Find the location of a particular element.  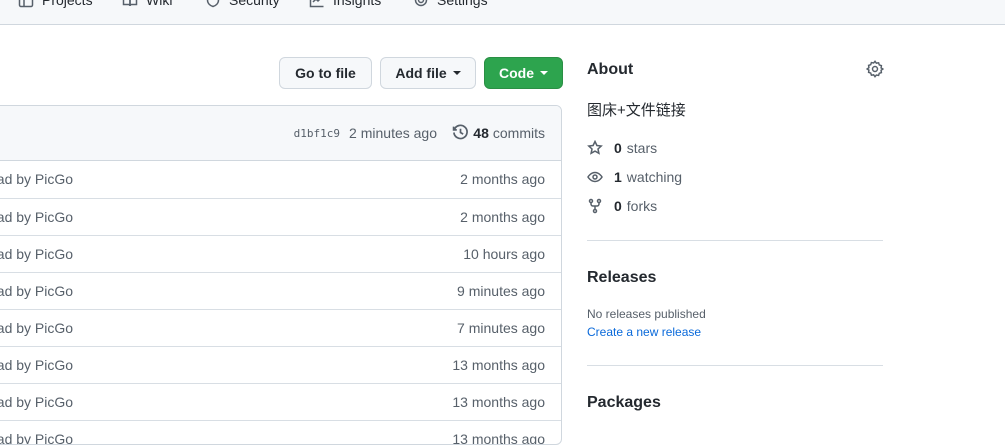

tab-insights: Insights is located at coordinates (345, 5).